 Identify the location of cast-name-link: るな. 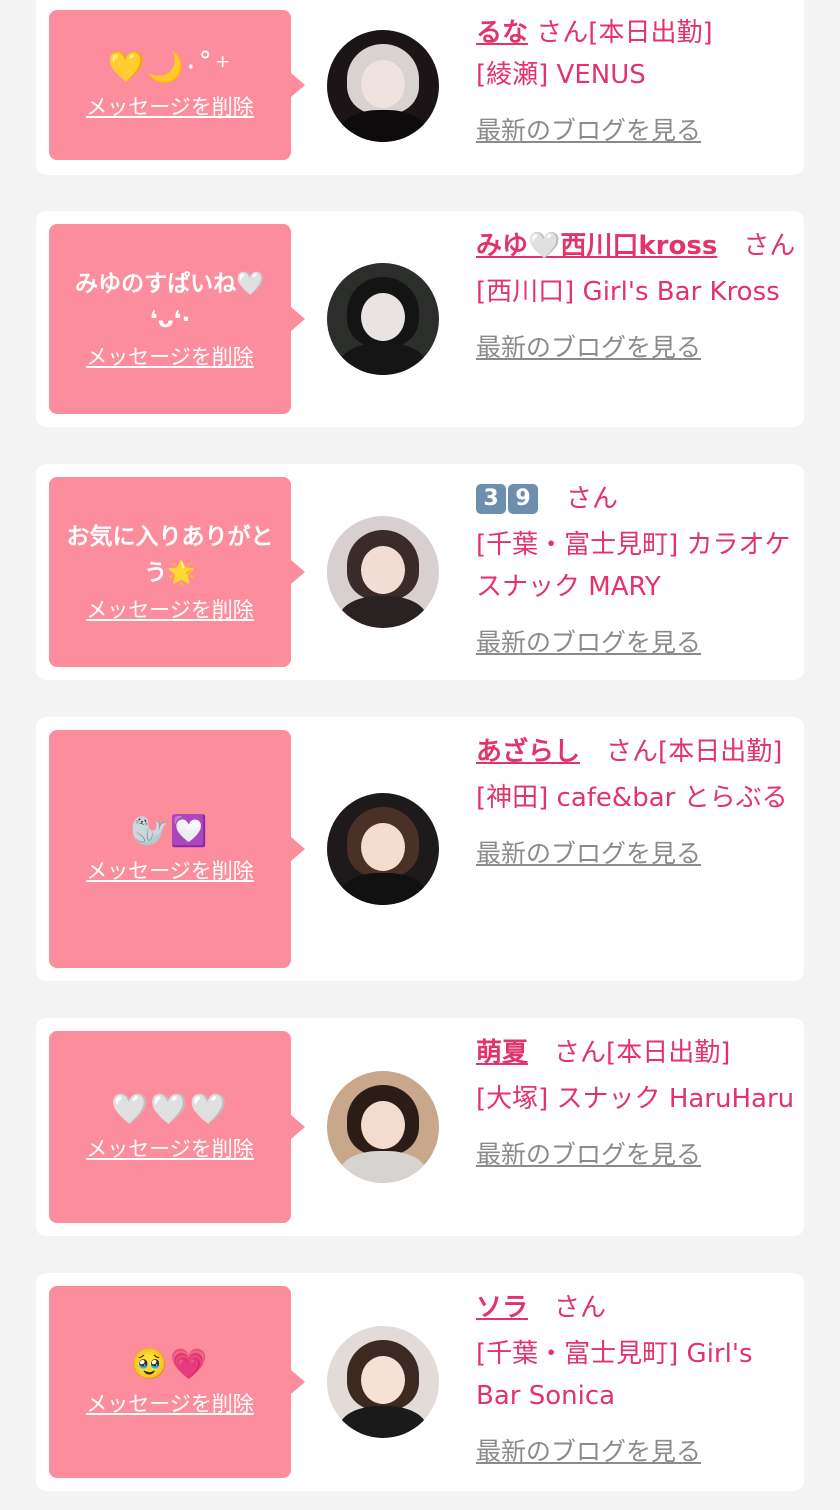
(502, 33).